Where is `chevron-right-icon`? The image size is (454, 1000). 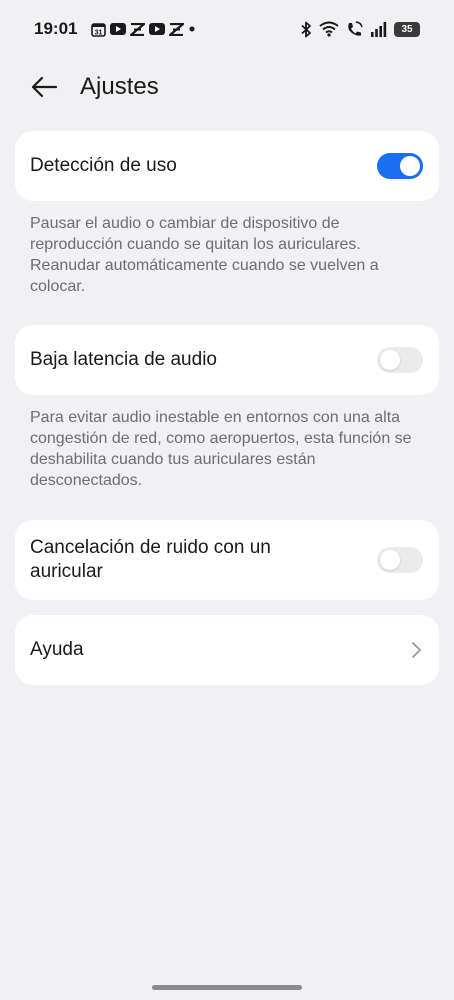
chevron-right-icon is located at coordinates (416, 650).